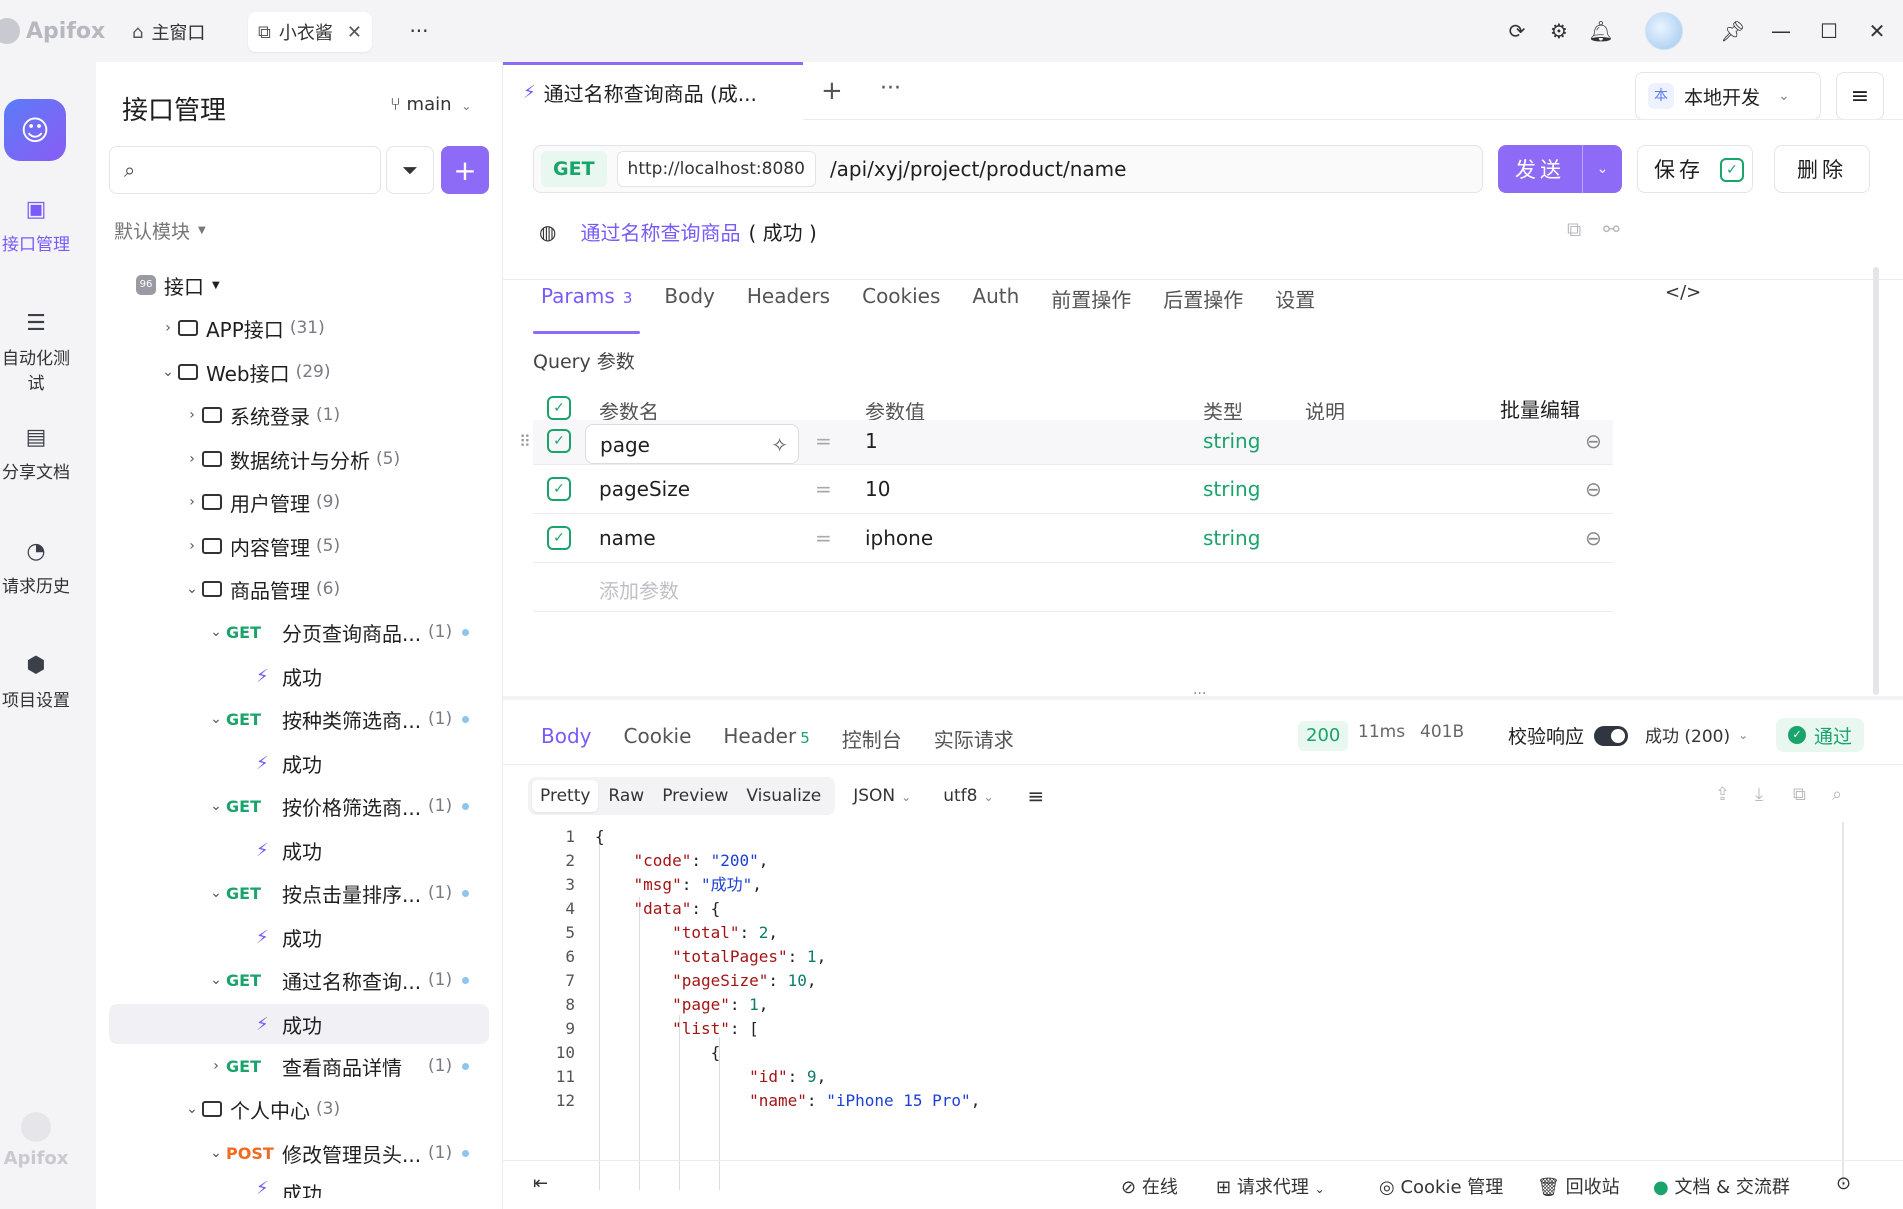  What do you see at coordinates (338, 632) in the screenshot?
I see `tree-api: ⌄ GET 分页查询商品... (1)` at bounding box center [338, 632].